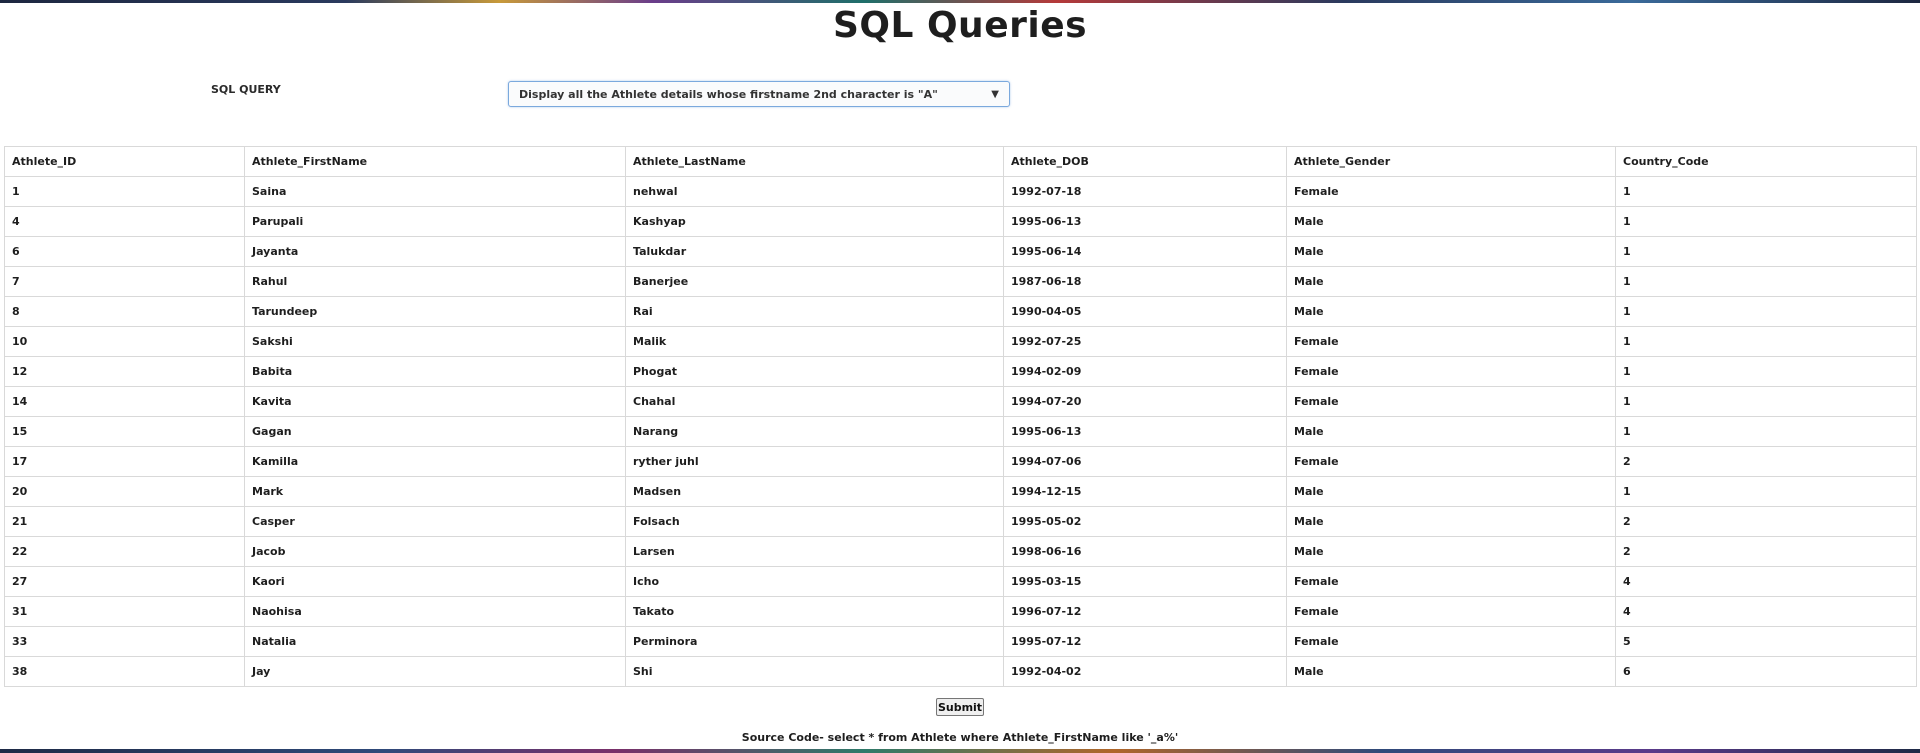  What do you see at coordinates (124, 311) in the screenshot?
I see `table-cell: 8` at bounding box center [124, 311].